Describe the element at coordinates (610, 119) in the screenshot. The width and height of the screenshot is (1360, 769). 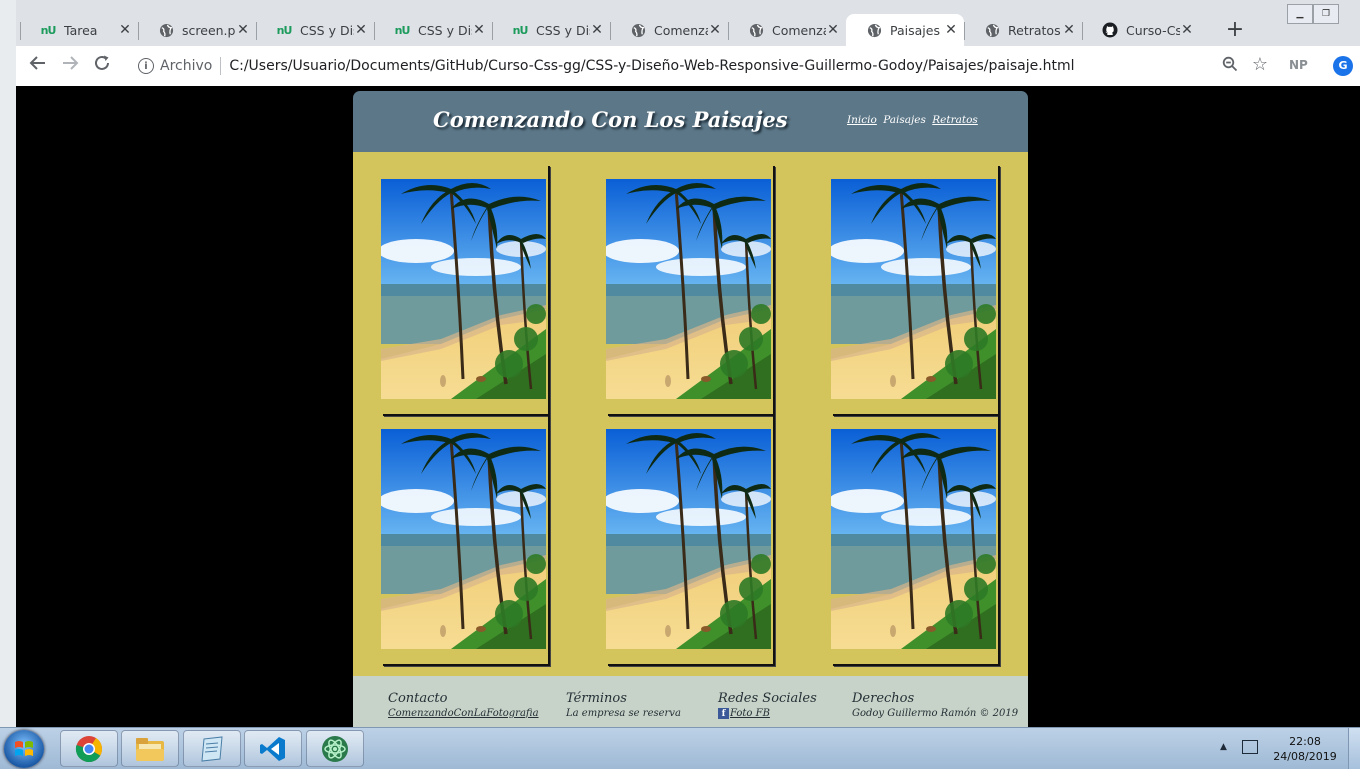
I see `site-title: Comenzando Con Los Paisajes` at that location.